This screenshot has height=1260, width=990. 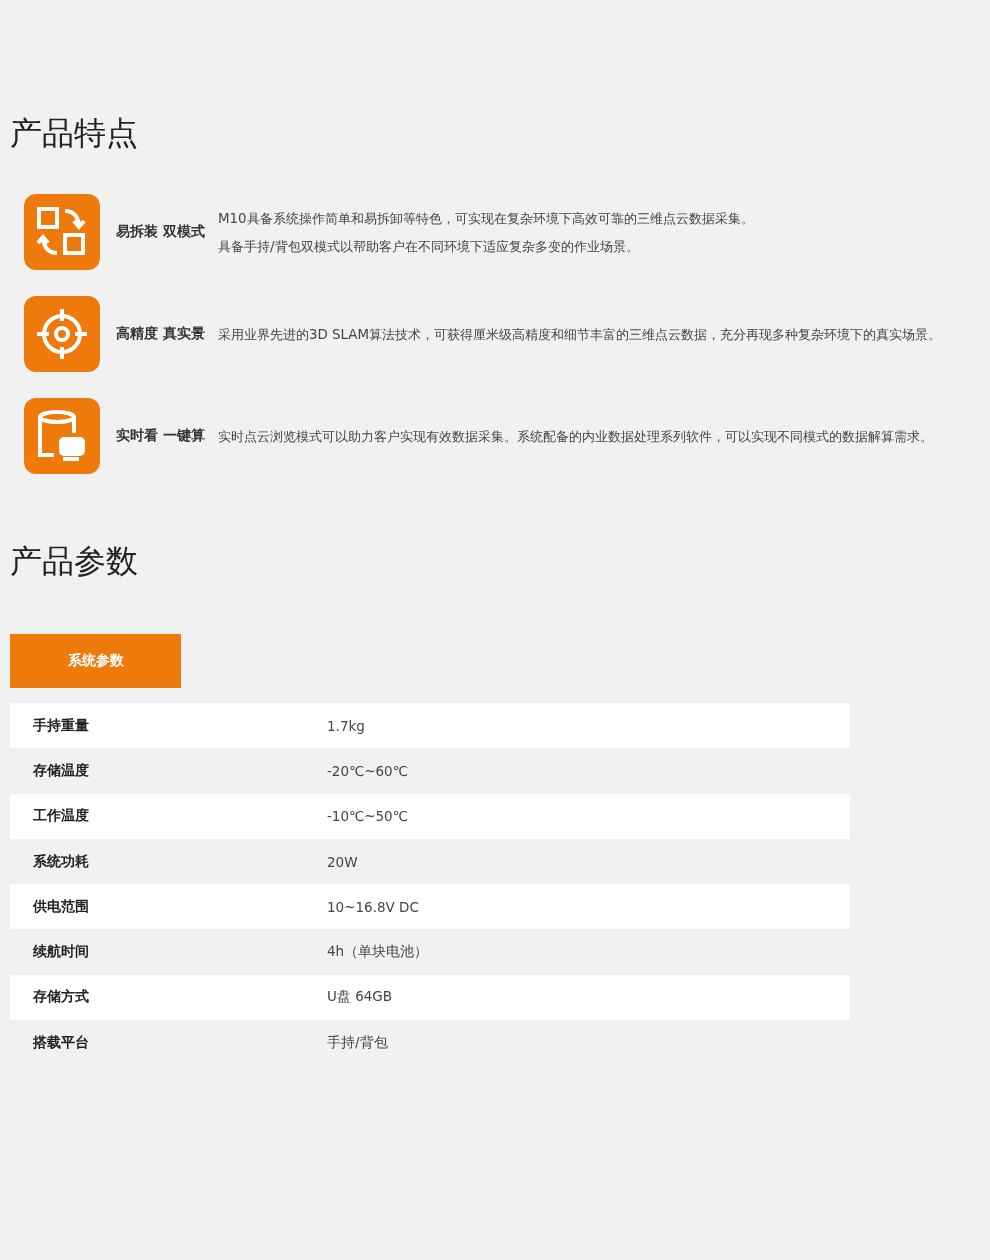 I want to click on spec-value: U盘 64GB, so click(x=360, y=997).